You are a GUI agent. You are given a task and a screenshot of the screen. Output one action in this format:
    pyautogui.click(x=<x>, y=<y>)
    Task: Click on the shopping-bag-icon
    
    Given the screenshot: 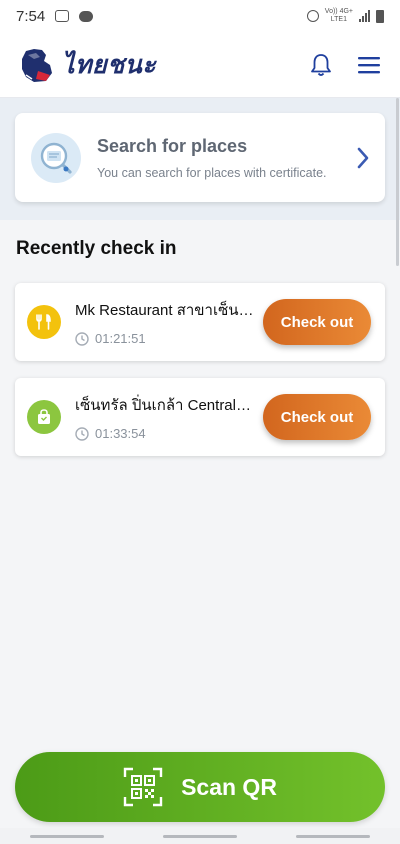 What is the action you would take?
    pyautogui.click(x=44, y=416)
    